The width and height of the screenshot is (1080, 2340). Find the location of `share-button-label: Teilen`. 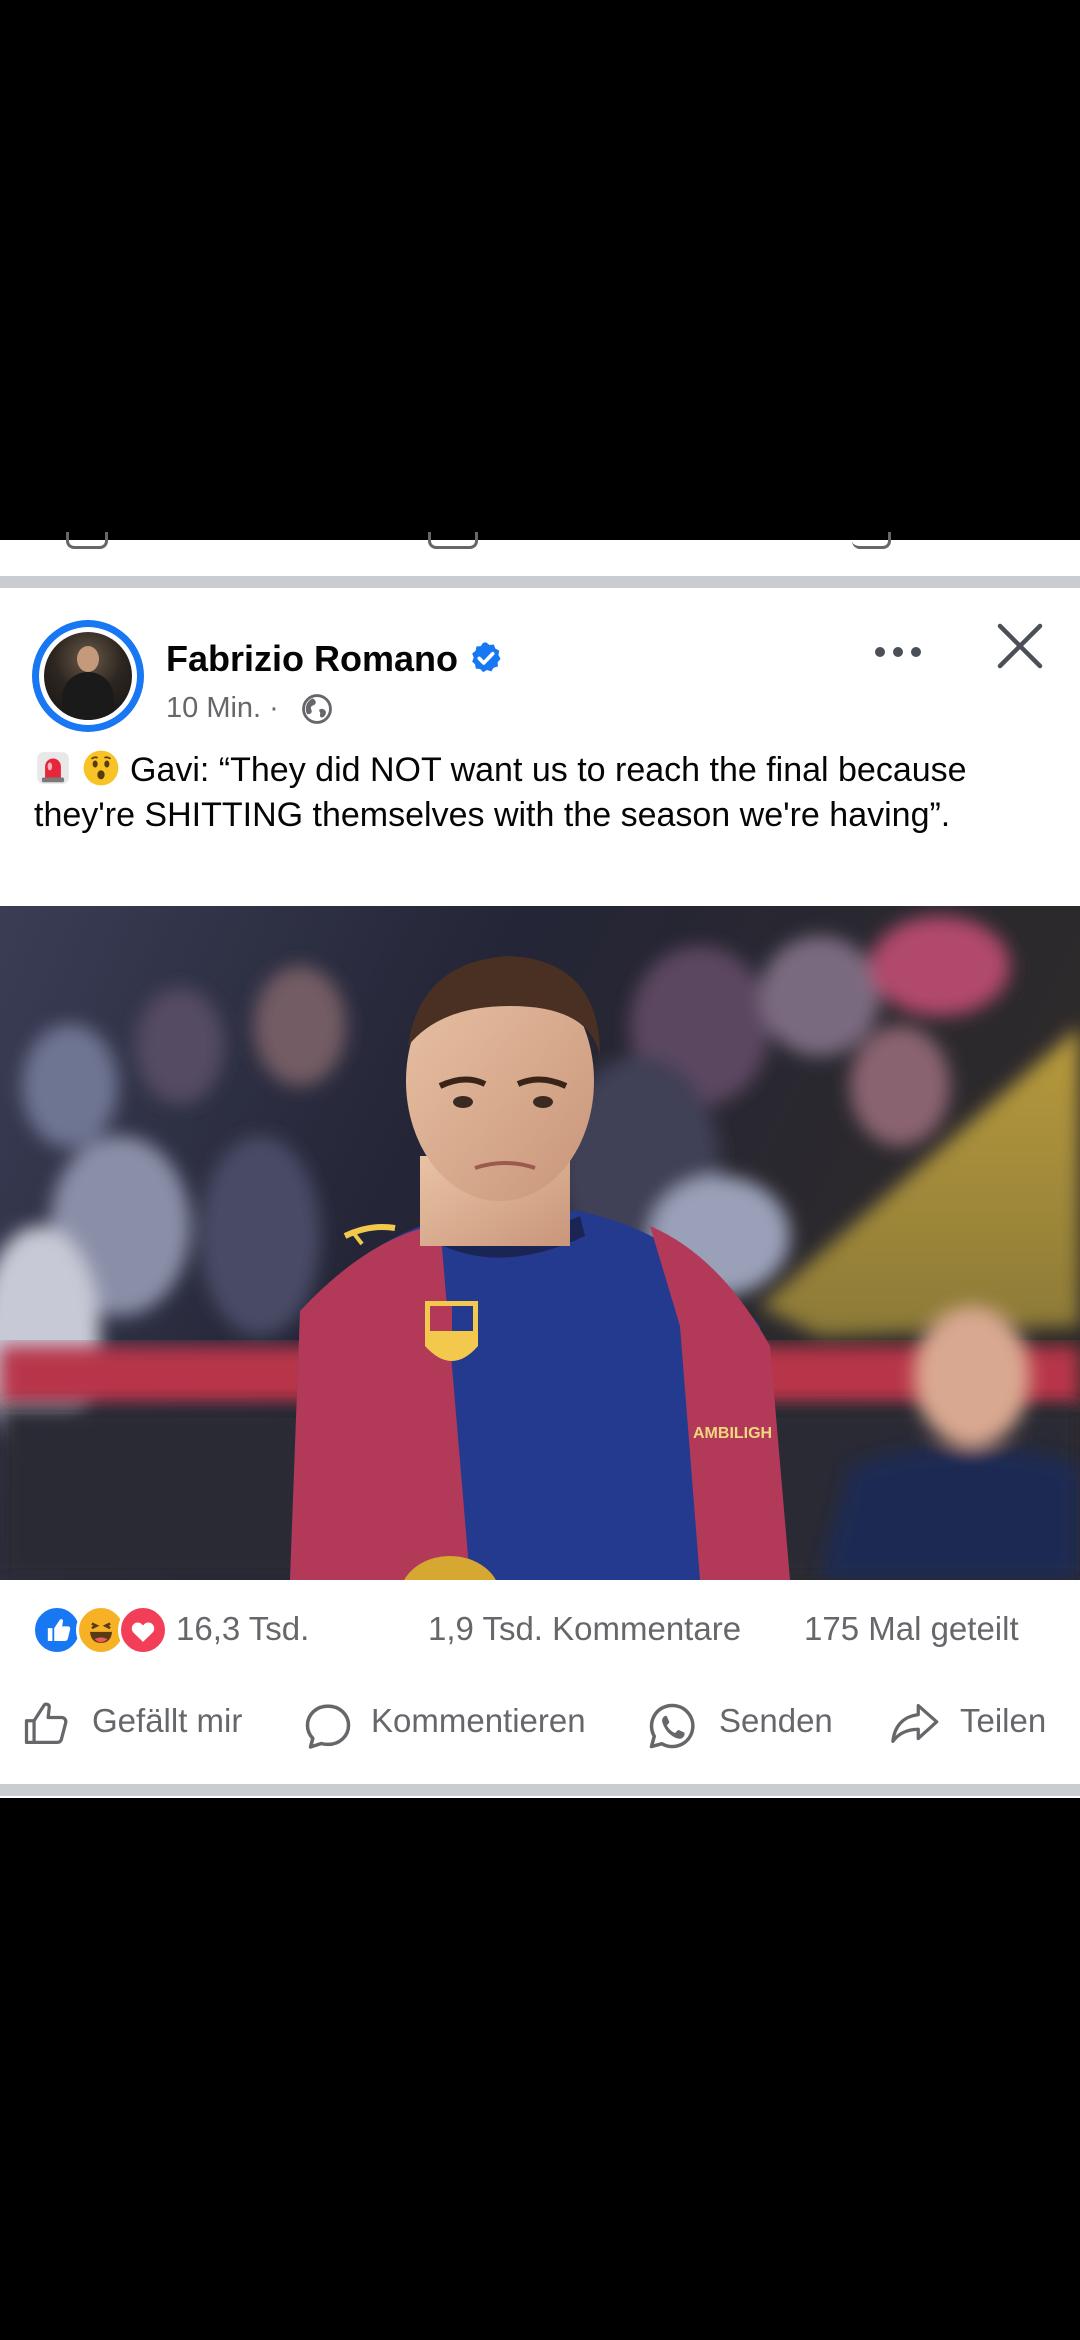

share-button-label: Teilen is located at coordinates (1003, 1720).